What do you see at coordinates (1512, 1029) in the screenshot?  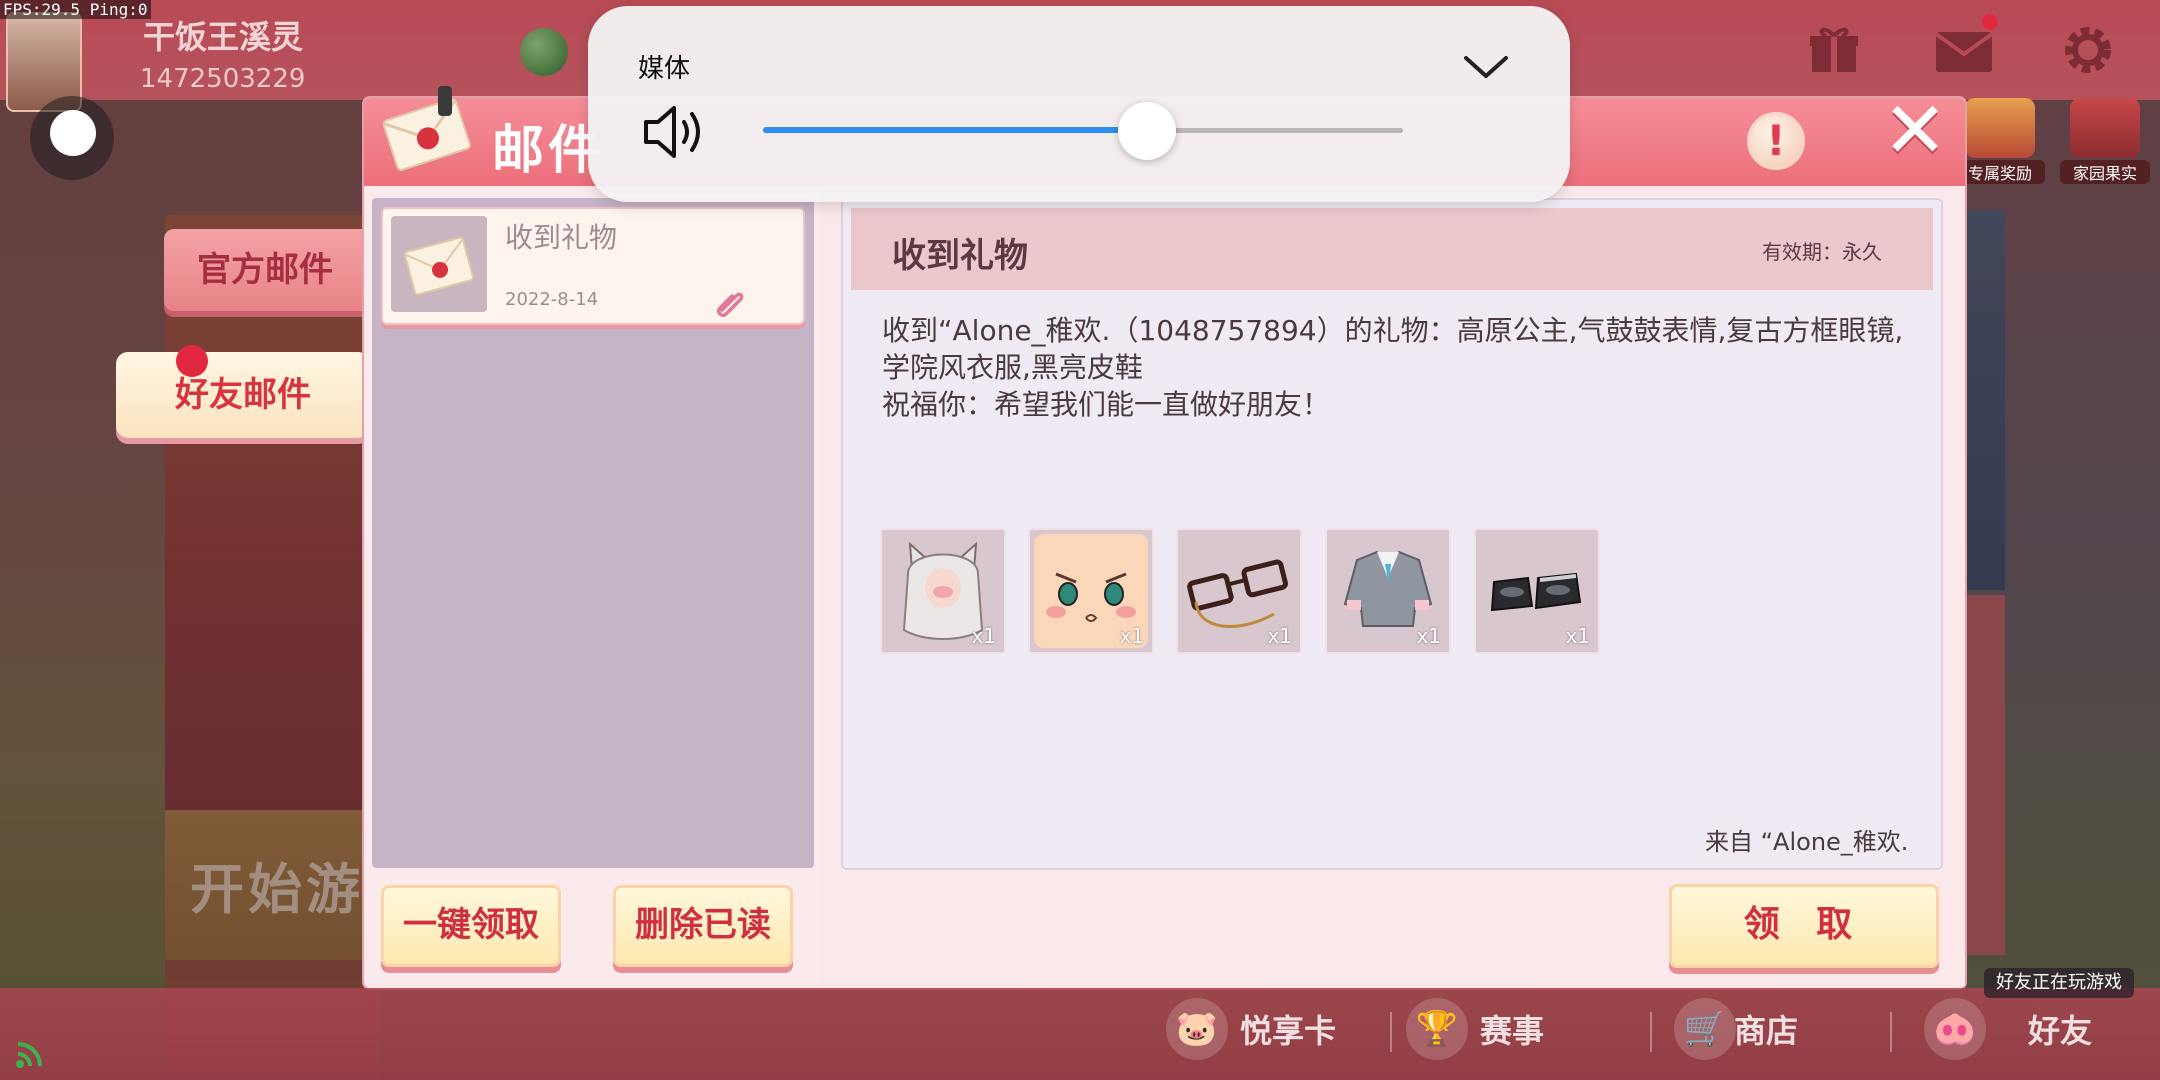 I see `nav-item-events: 赛事` at bounding box center [1512, 1029].